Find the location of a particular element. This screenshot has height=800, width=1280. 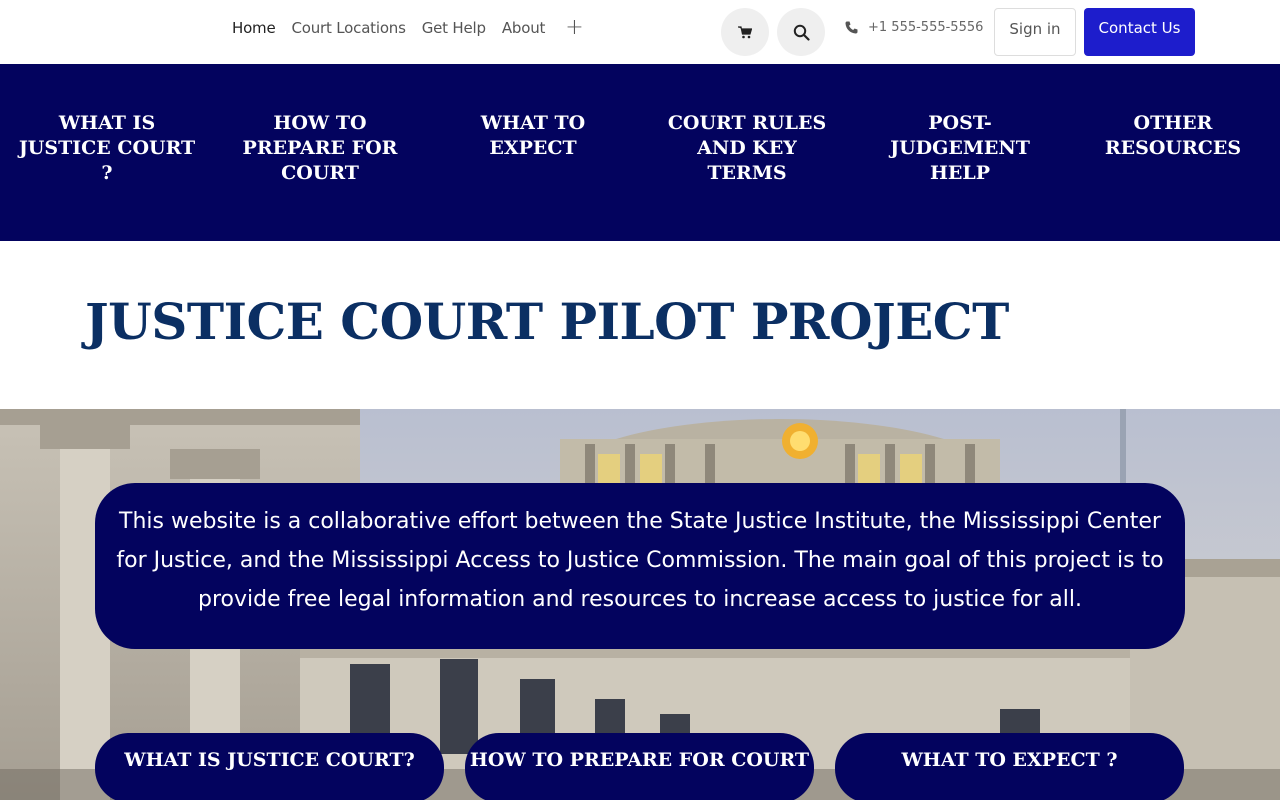

nav-more-button: + is located at coordinates (574, 28).